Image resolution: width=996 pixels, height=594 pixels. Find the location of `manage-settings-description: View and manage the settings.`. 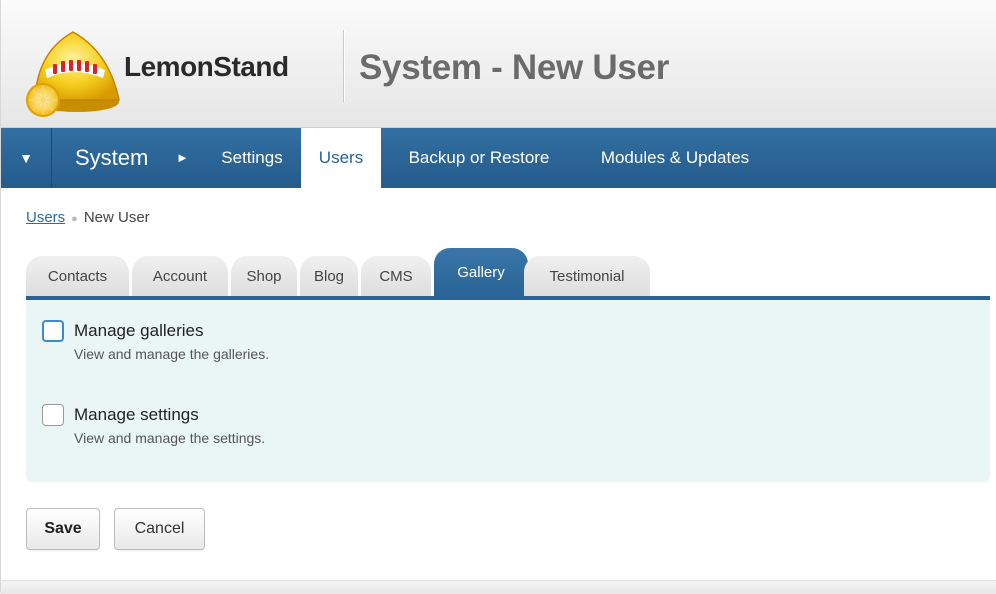

manage-settings-description: View and manage the settings. is located at coordinates (170, 438).